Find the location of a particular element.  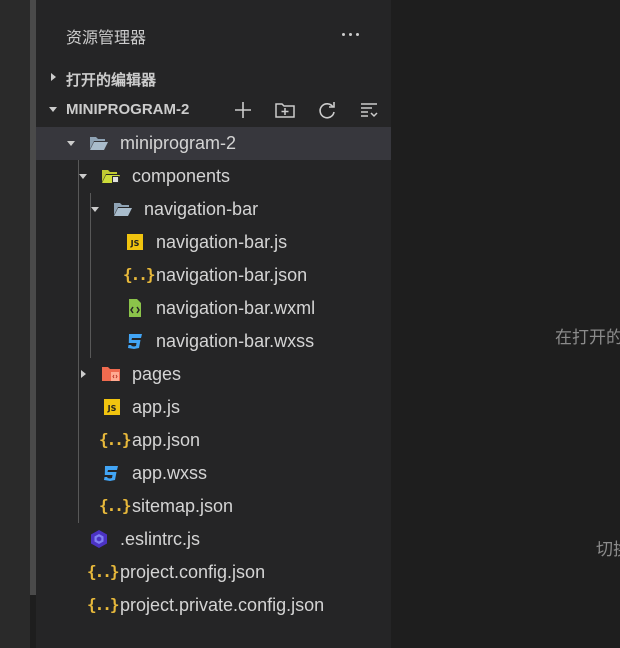

tree-row-label: app.json is located at coordinates (166, 440).